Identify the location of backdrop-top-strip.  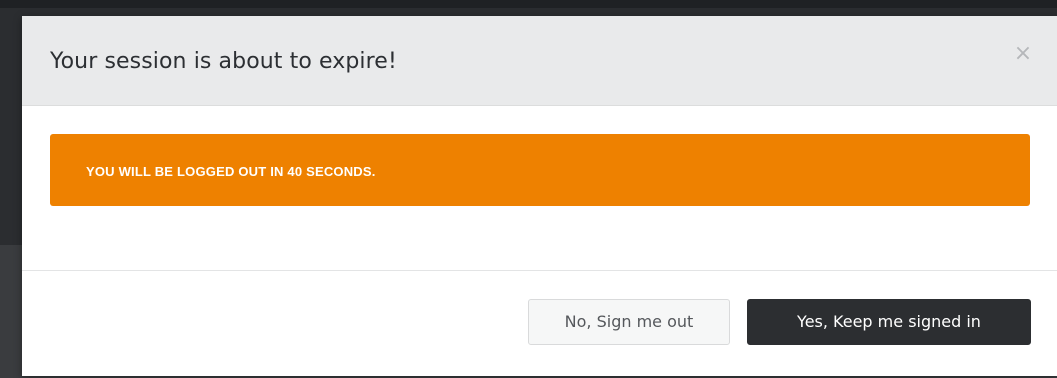
(528, 4).